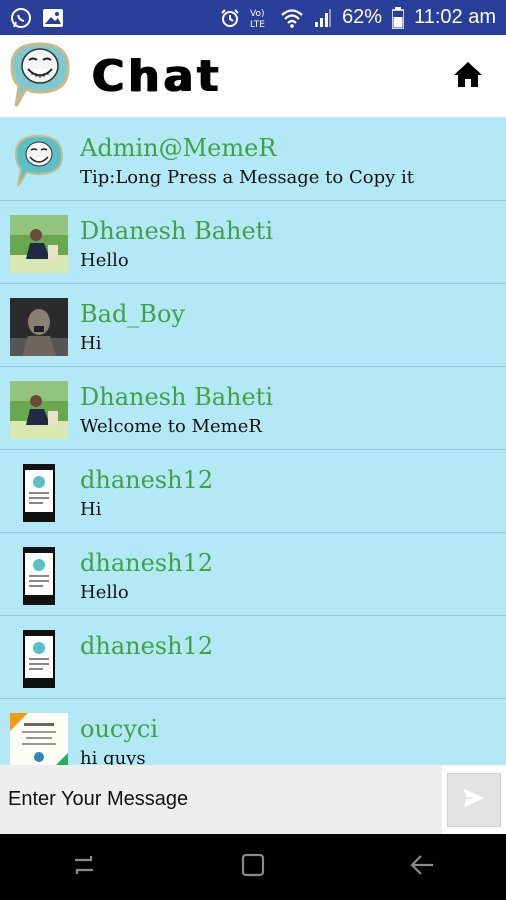 The width and height of the screenshot is (506, 900). What do you see at coordinates (21, 18) in the screenshot?
I see `whatsapp-icon` at bounding box center [21, 18].